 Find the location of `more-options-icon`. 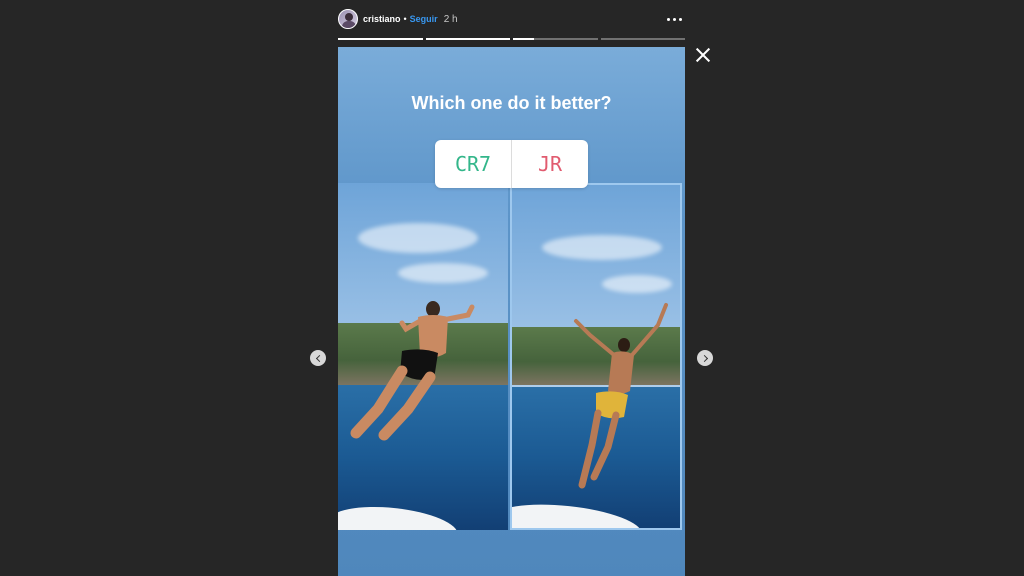

more-options-icon is located at coordinates (674, 19).